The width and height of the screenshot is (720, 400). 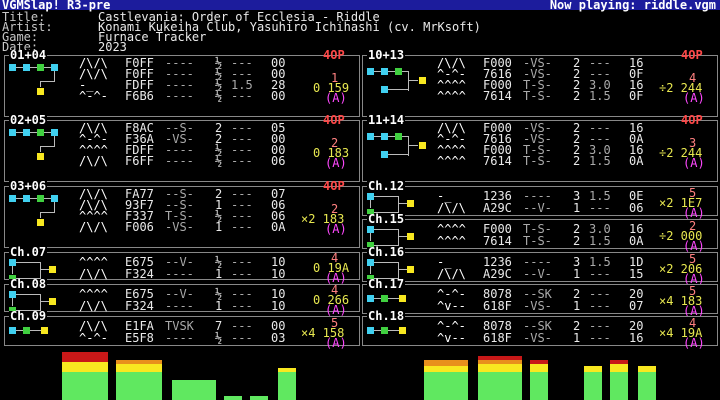 What do you see at coordinates (139, 274) in the screenshot?
I see `envelope-hex: F324` at bounding box center [139, 274].